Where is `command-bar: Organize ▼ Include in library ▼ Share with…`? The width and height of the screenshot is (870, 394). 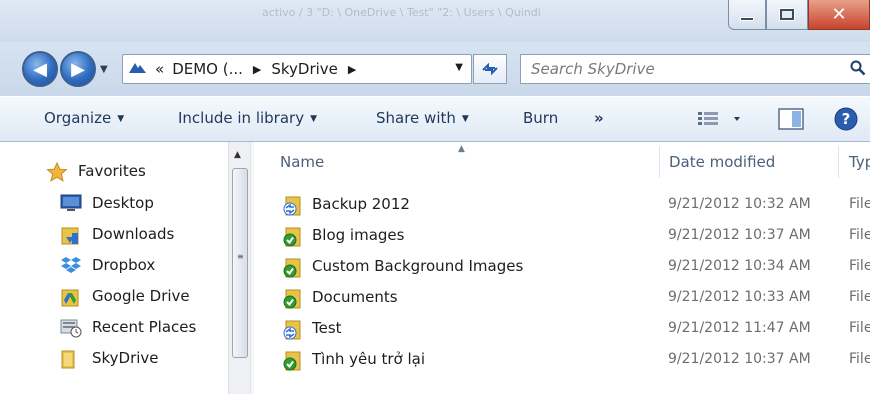
command-bar: Organize ▼ Include in library ▼ Share with… is located at coordinates (435, 119).